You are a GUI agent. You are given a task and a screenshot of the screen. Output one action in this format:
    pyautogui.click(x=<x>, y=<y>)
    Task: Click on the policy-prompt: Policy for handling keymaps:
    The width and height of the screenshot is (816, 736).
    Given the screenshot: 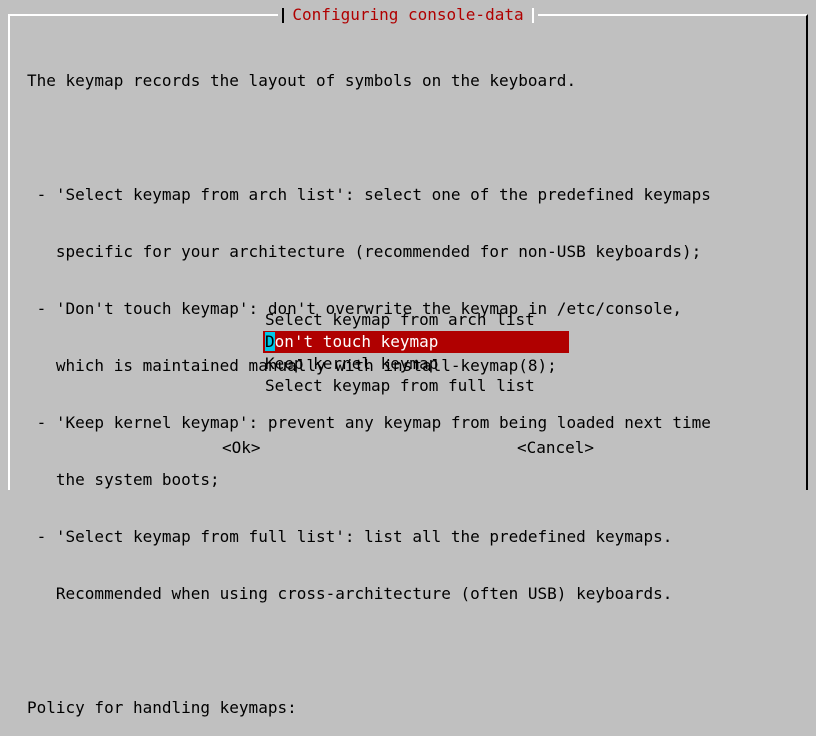 What is the action you would take?
    pyautogui.click(x=162, y=707)
    